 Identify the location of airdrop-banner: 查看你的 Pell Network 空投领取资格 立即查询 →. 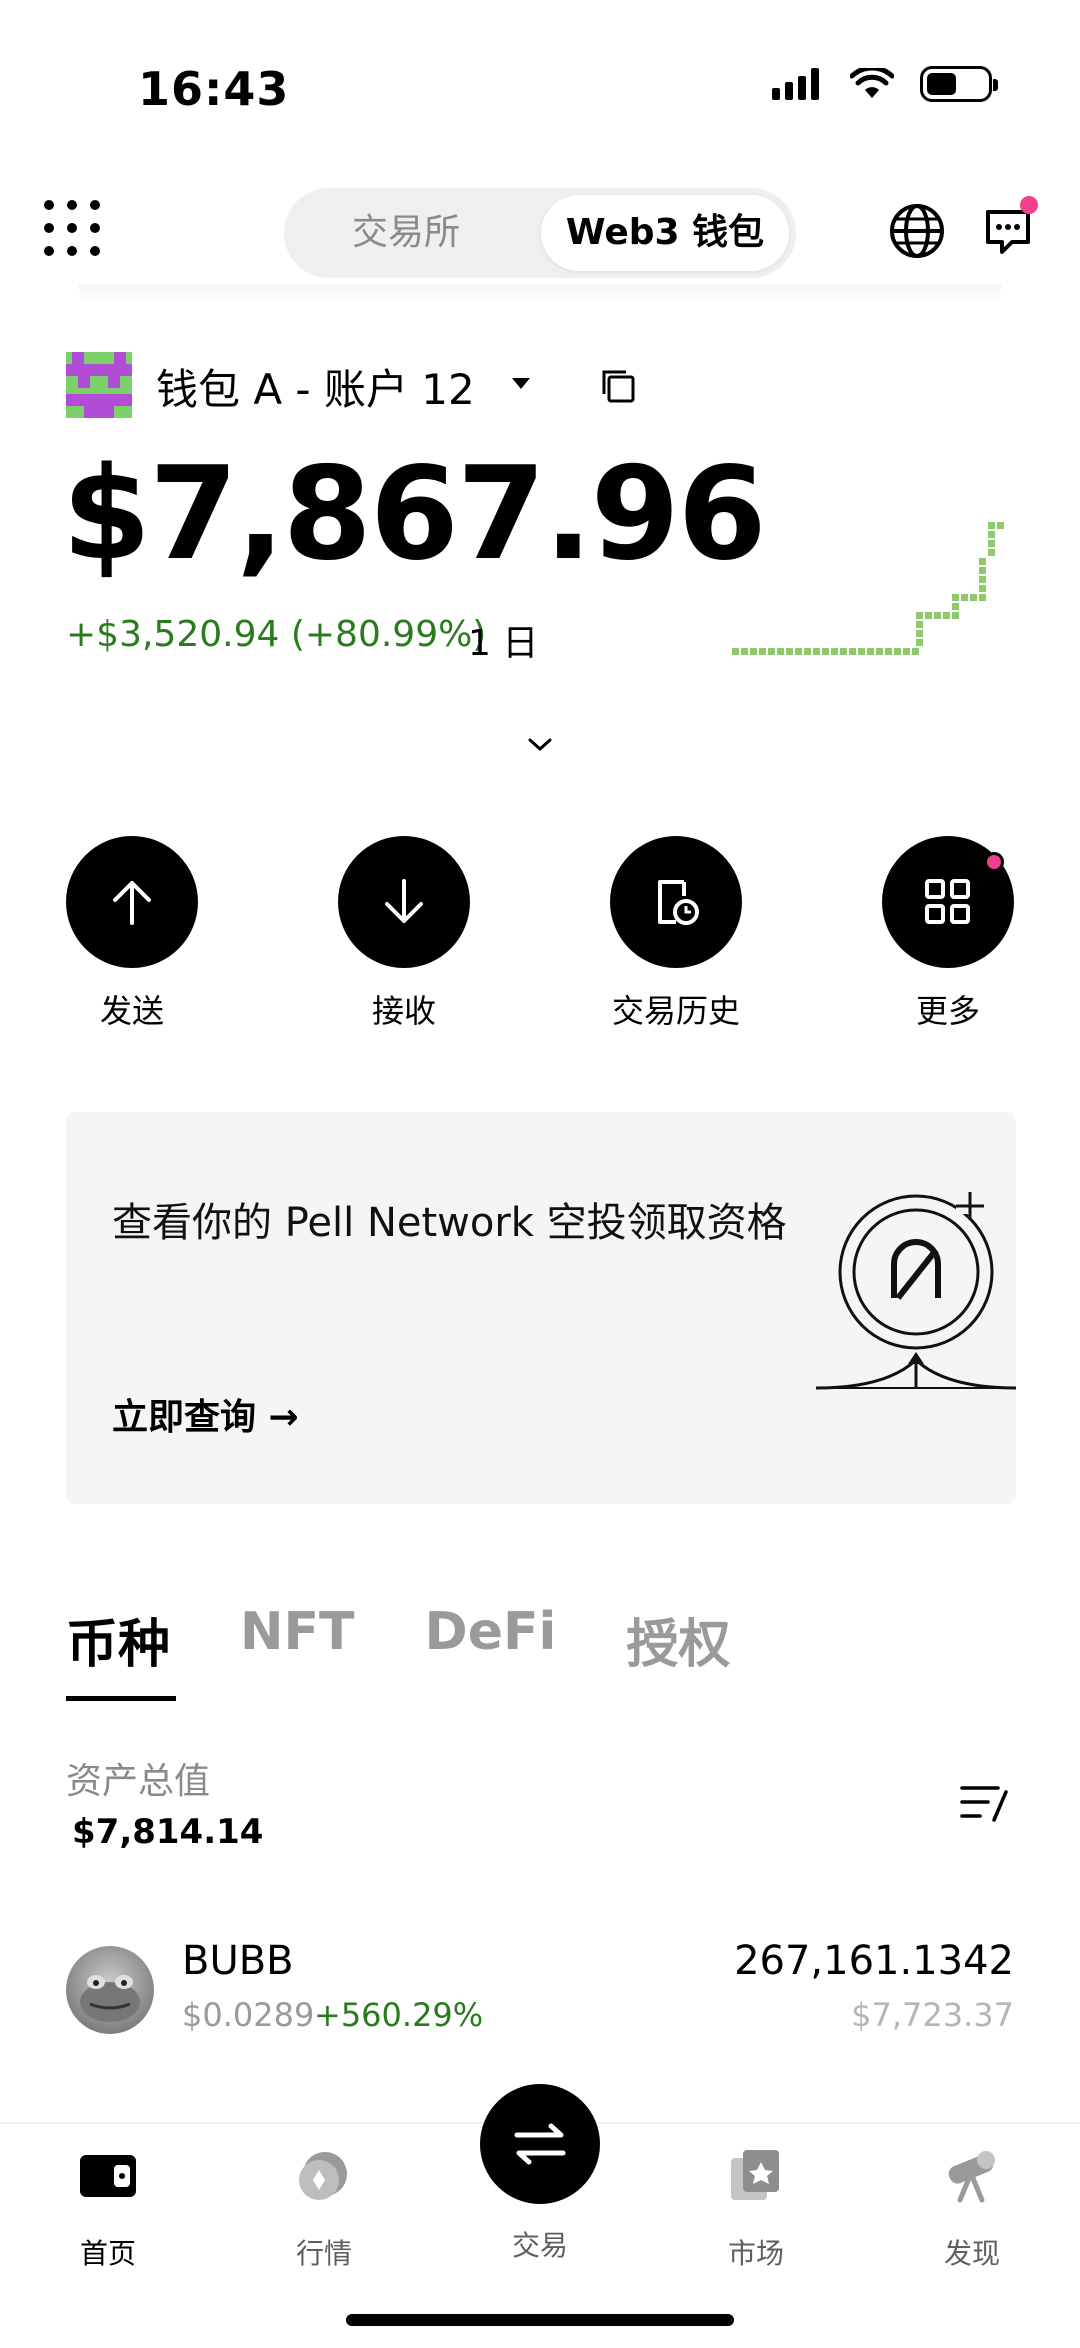
(541, 1308).